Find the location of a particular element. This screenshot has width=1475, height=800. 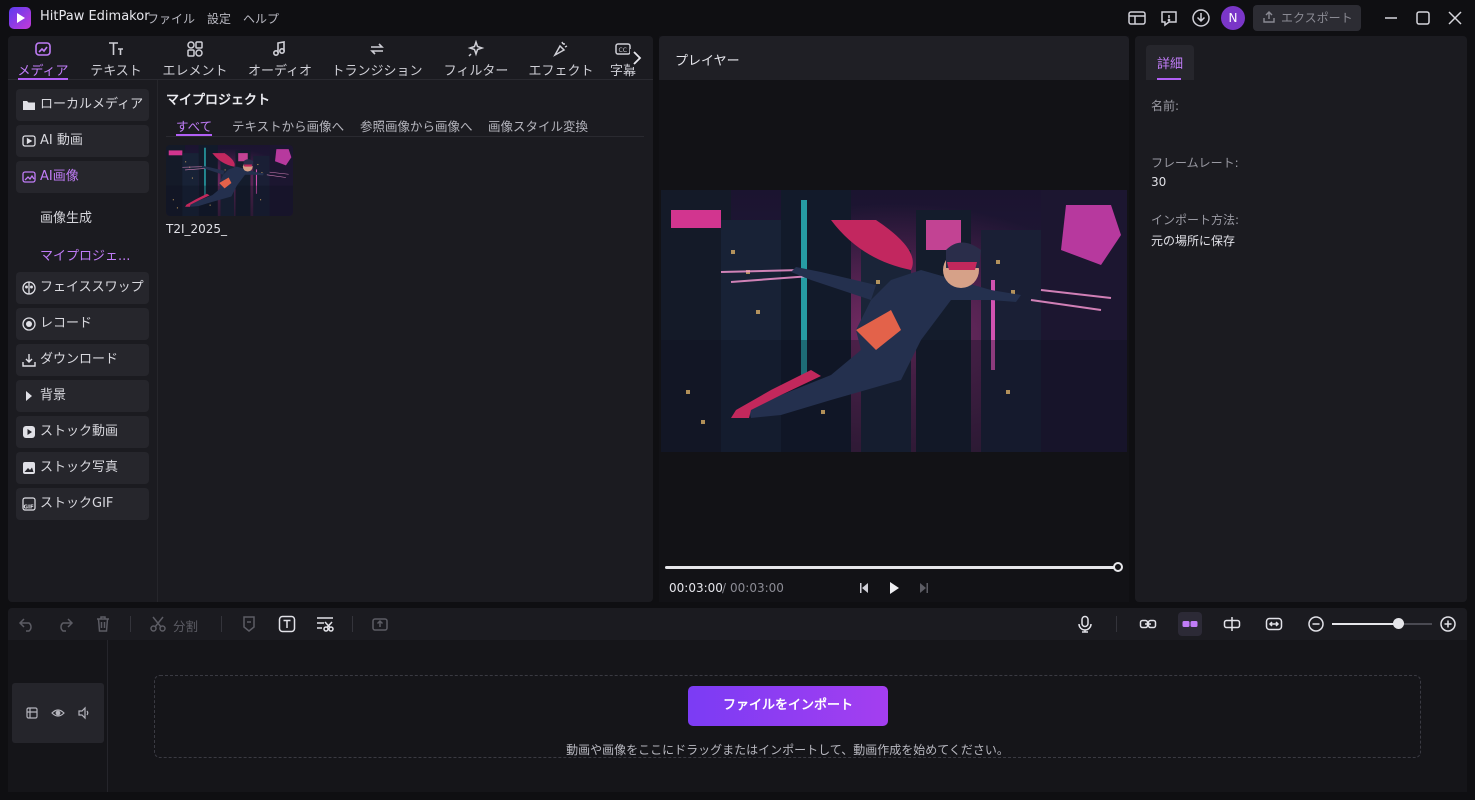

sidebar-item-stock-video: ストック動画 is located at coordinates (82, 432).